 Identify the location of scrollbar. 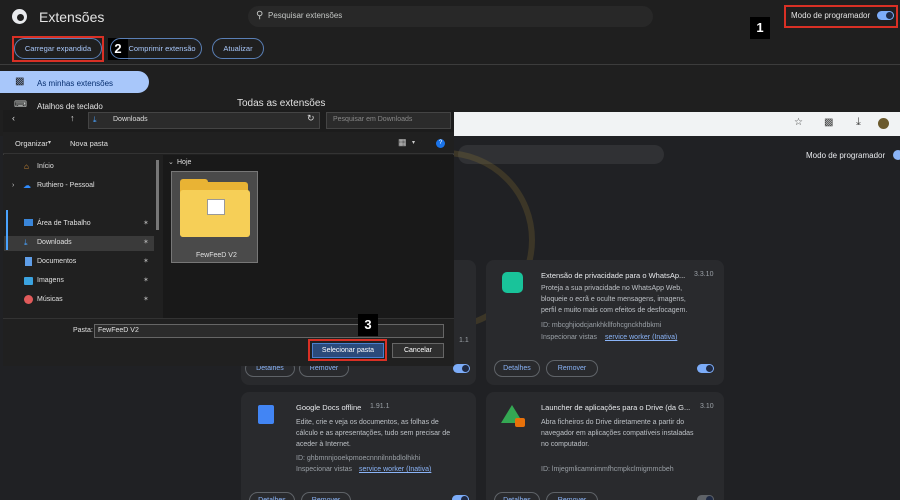
(894, 89).